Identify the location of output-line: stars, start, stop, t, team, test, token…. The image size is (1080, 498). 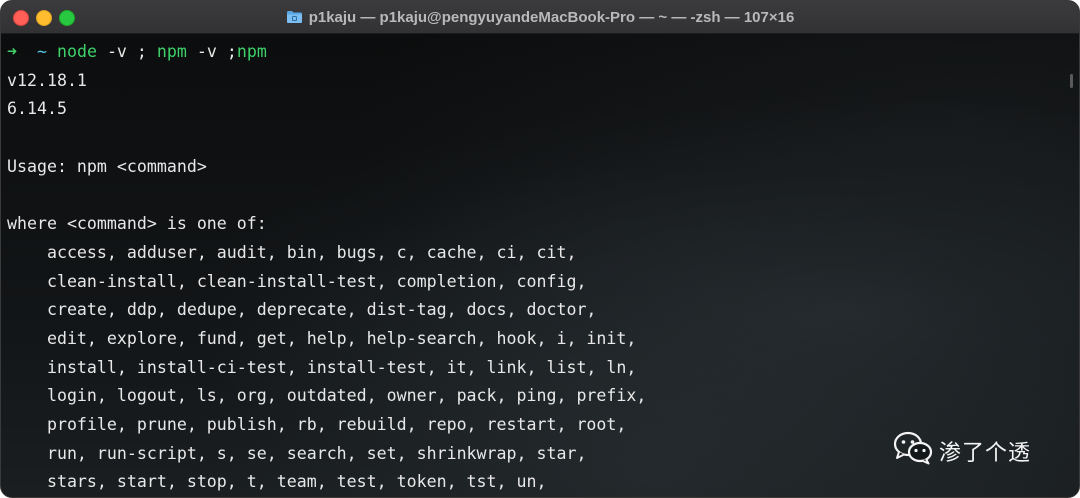
(277, 482).